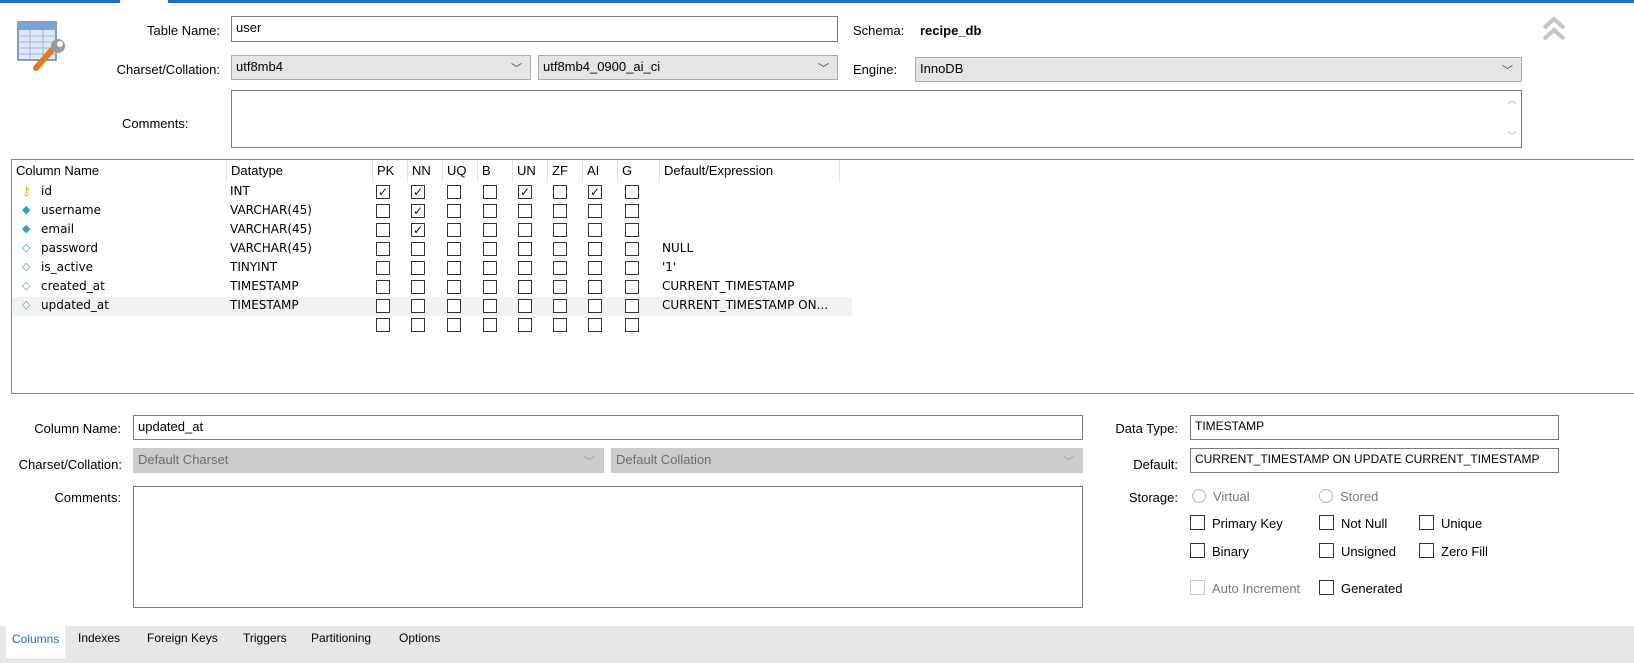 Image resolution: width=1634 pixels, height=663 pixels. I want to click on generated-checkbox, so click(1326, 587).